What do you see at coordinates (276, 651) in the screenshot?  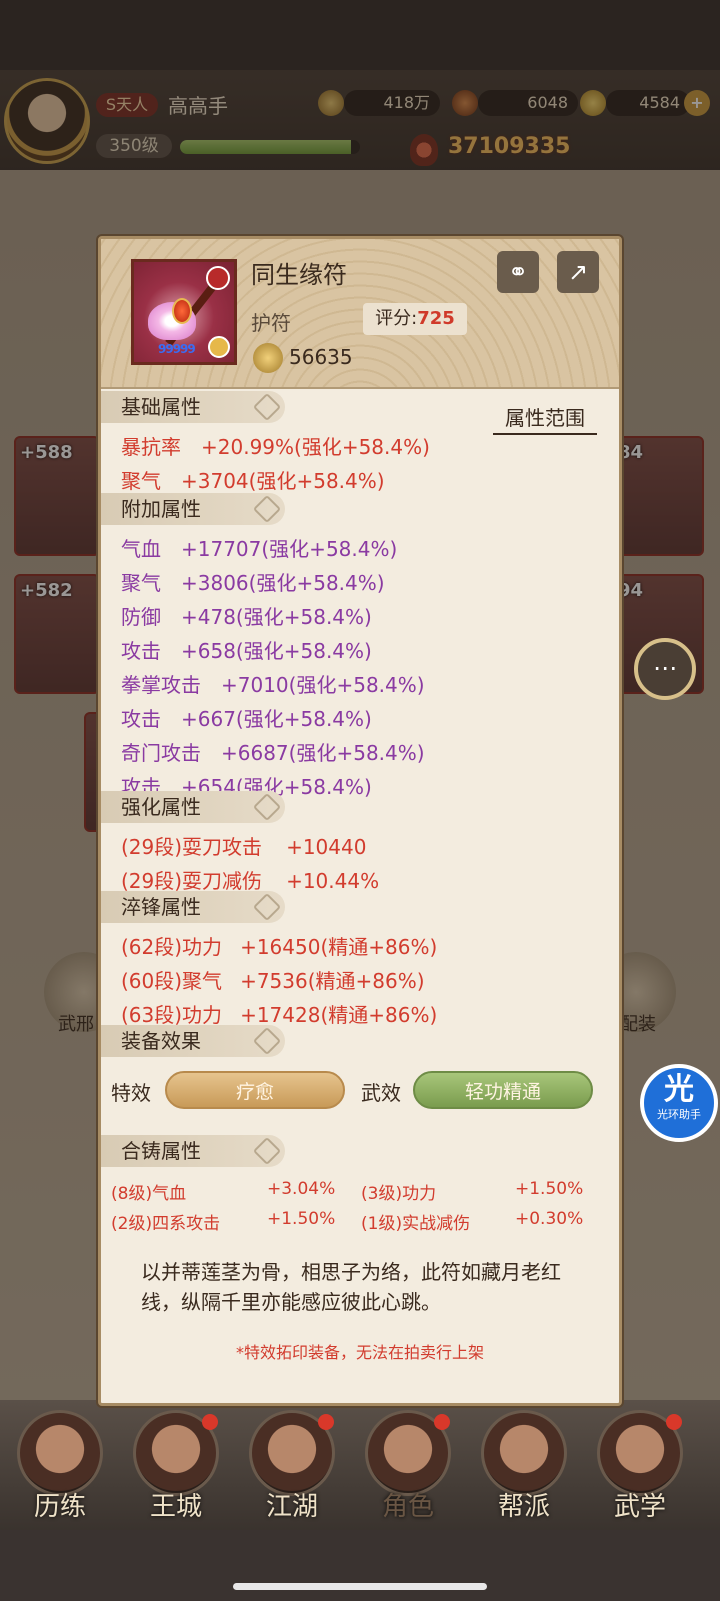 I see `attribute-value: +658(强化+58.4%)` at bounding box center [276, 651].